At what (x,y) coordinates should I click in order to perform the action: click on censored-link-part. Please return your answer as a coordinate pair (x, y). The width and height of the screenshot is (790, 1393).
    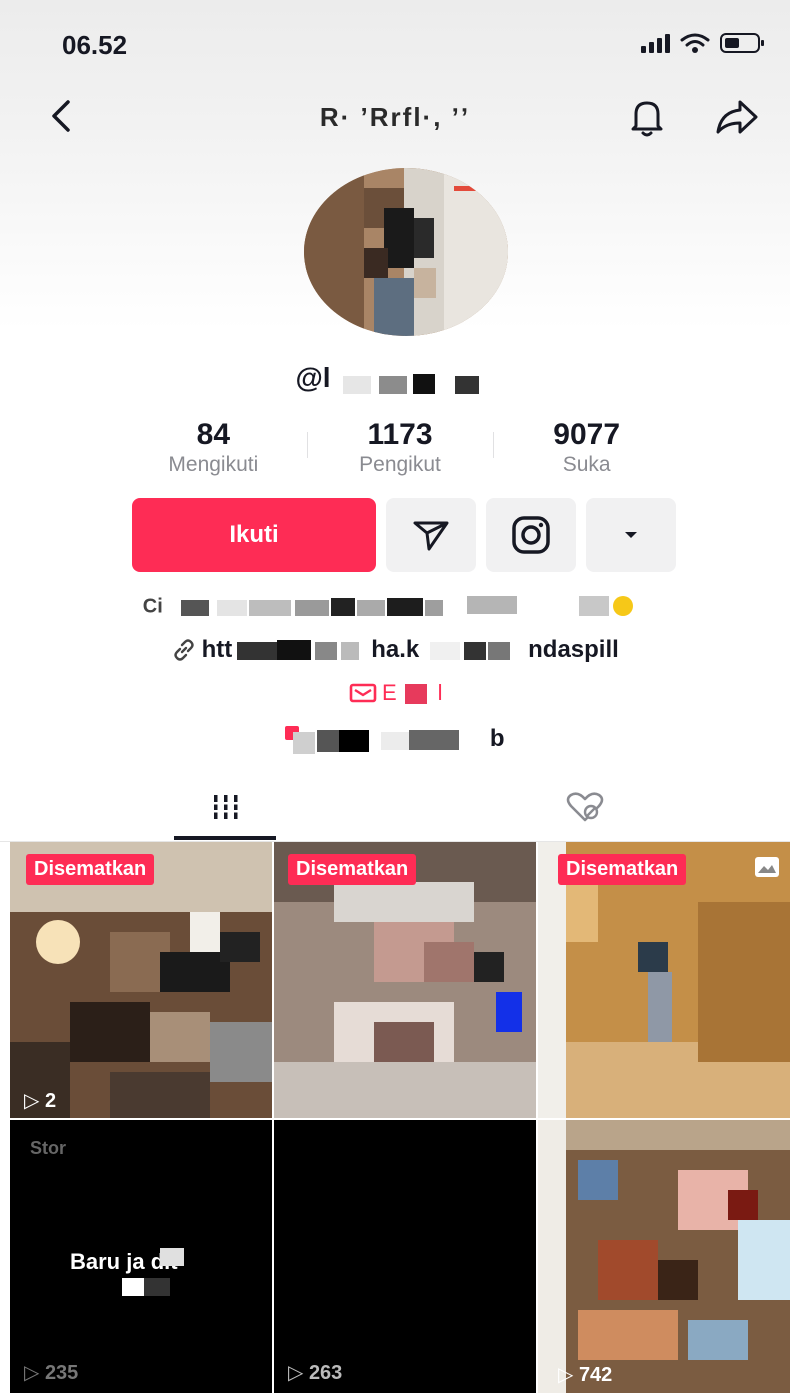
    Looking at the image, I should click on (297, 650).